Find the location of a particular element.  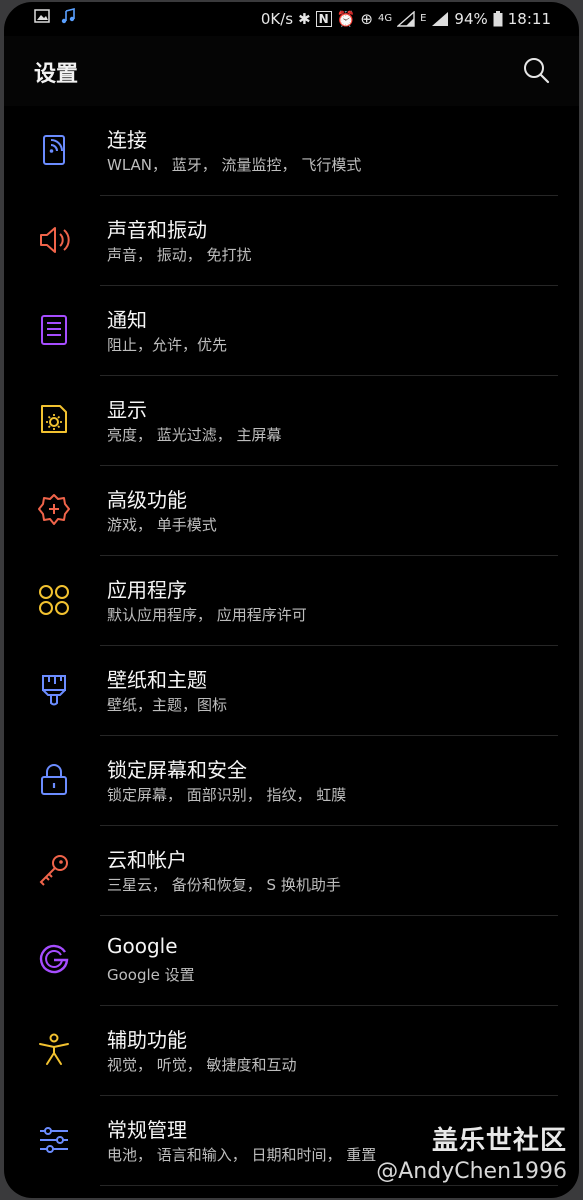

key-icon is located at coordinates (53, 870).